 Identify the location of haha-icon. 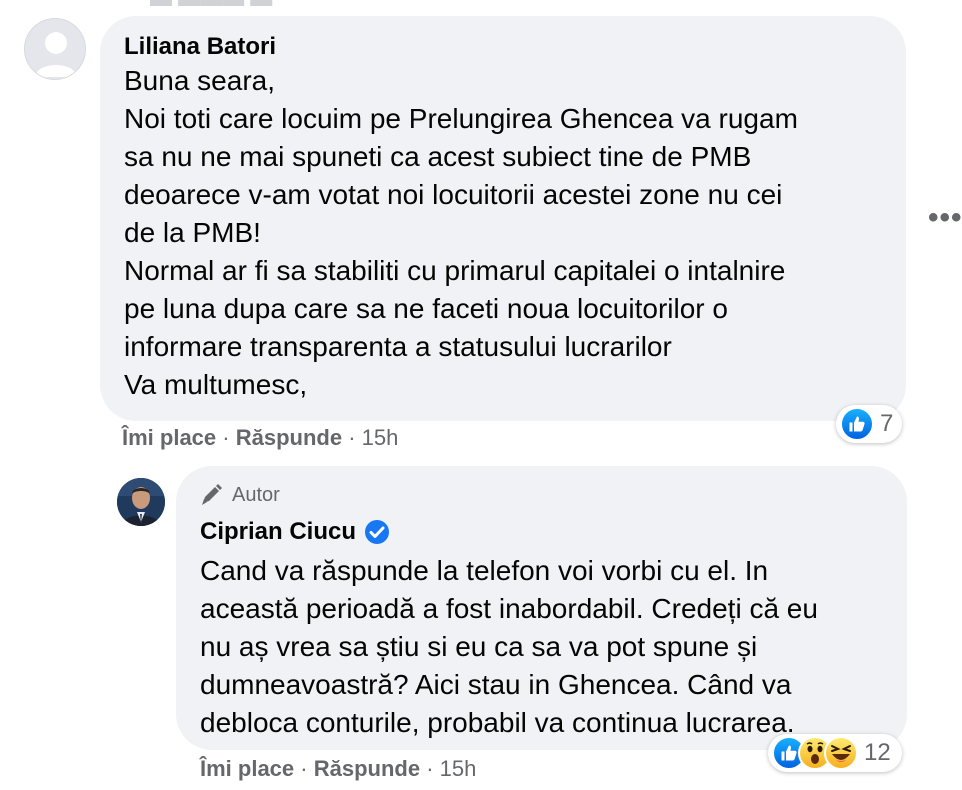
(841, 753).